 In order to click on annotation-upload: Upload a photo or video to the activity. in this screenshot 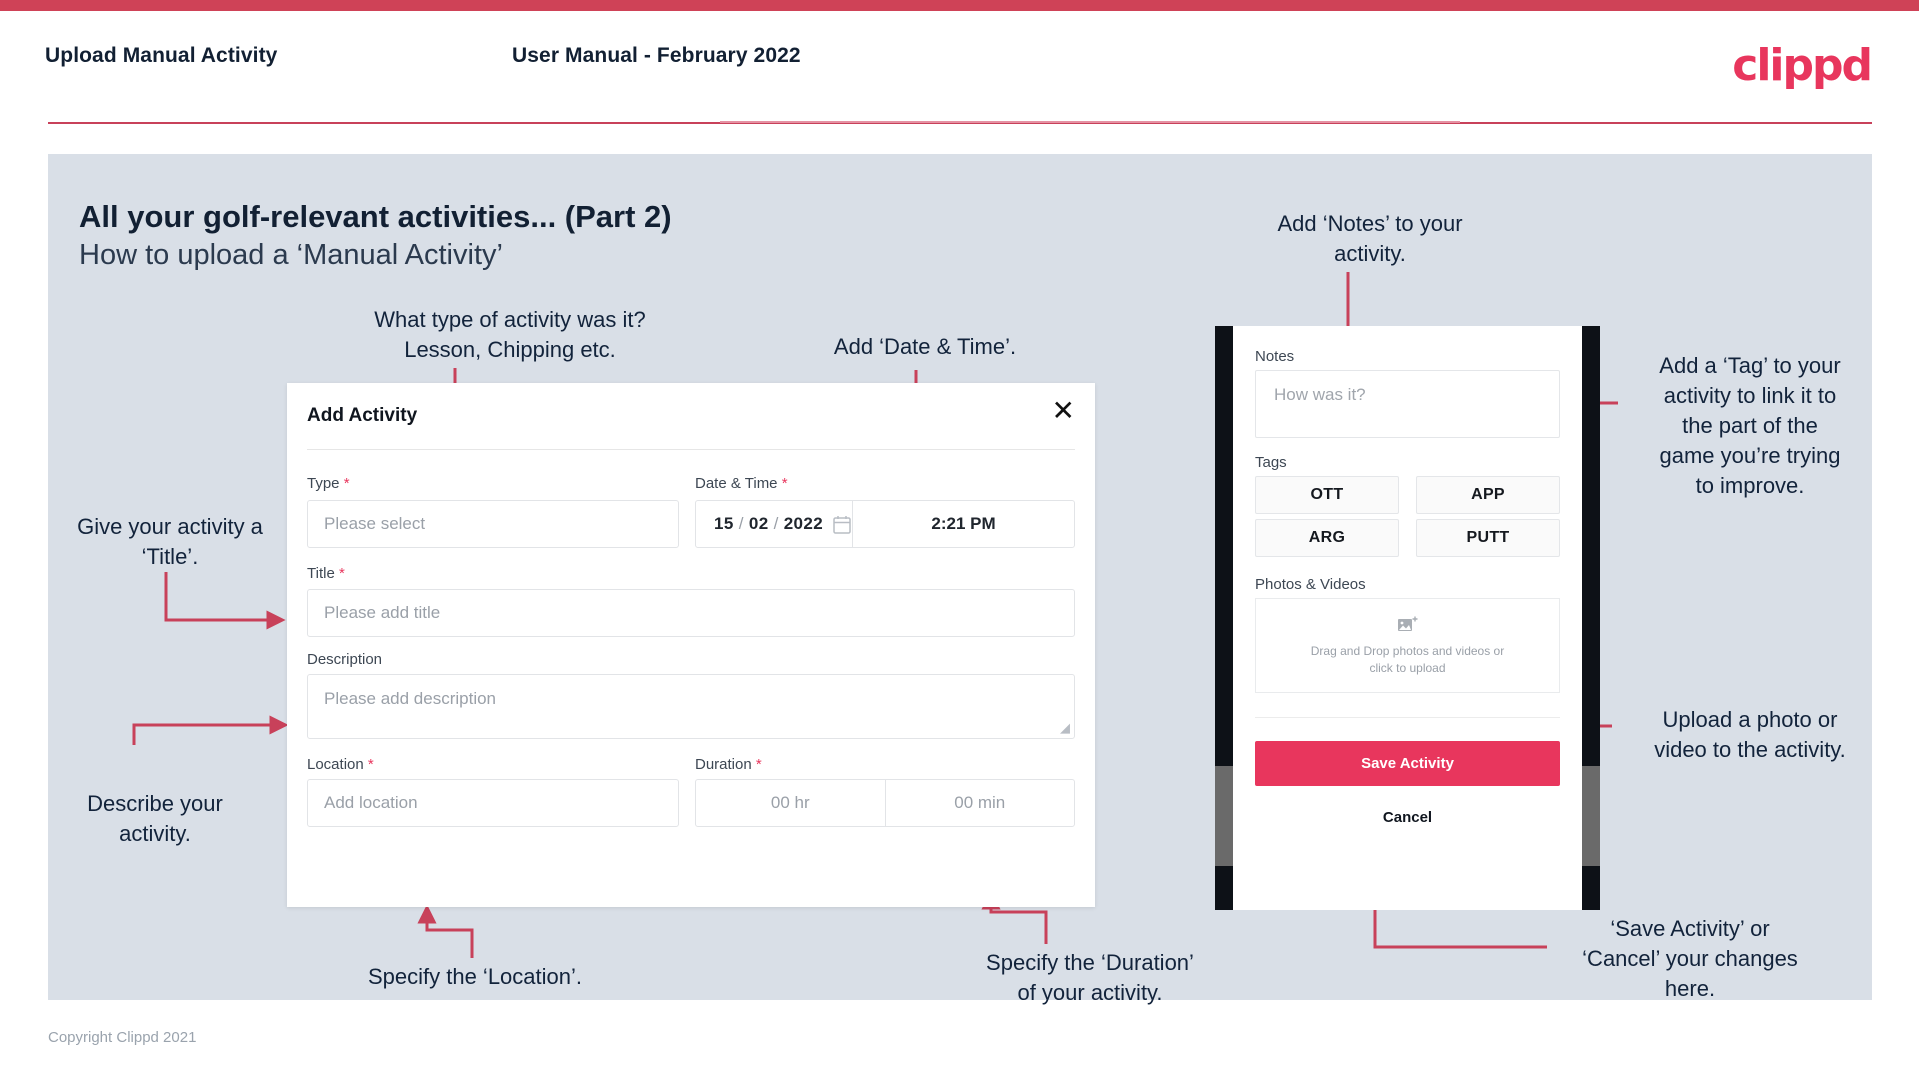, I will do `click(1750, 734)`.